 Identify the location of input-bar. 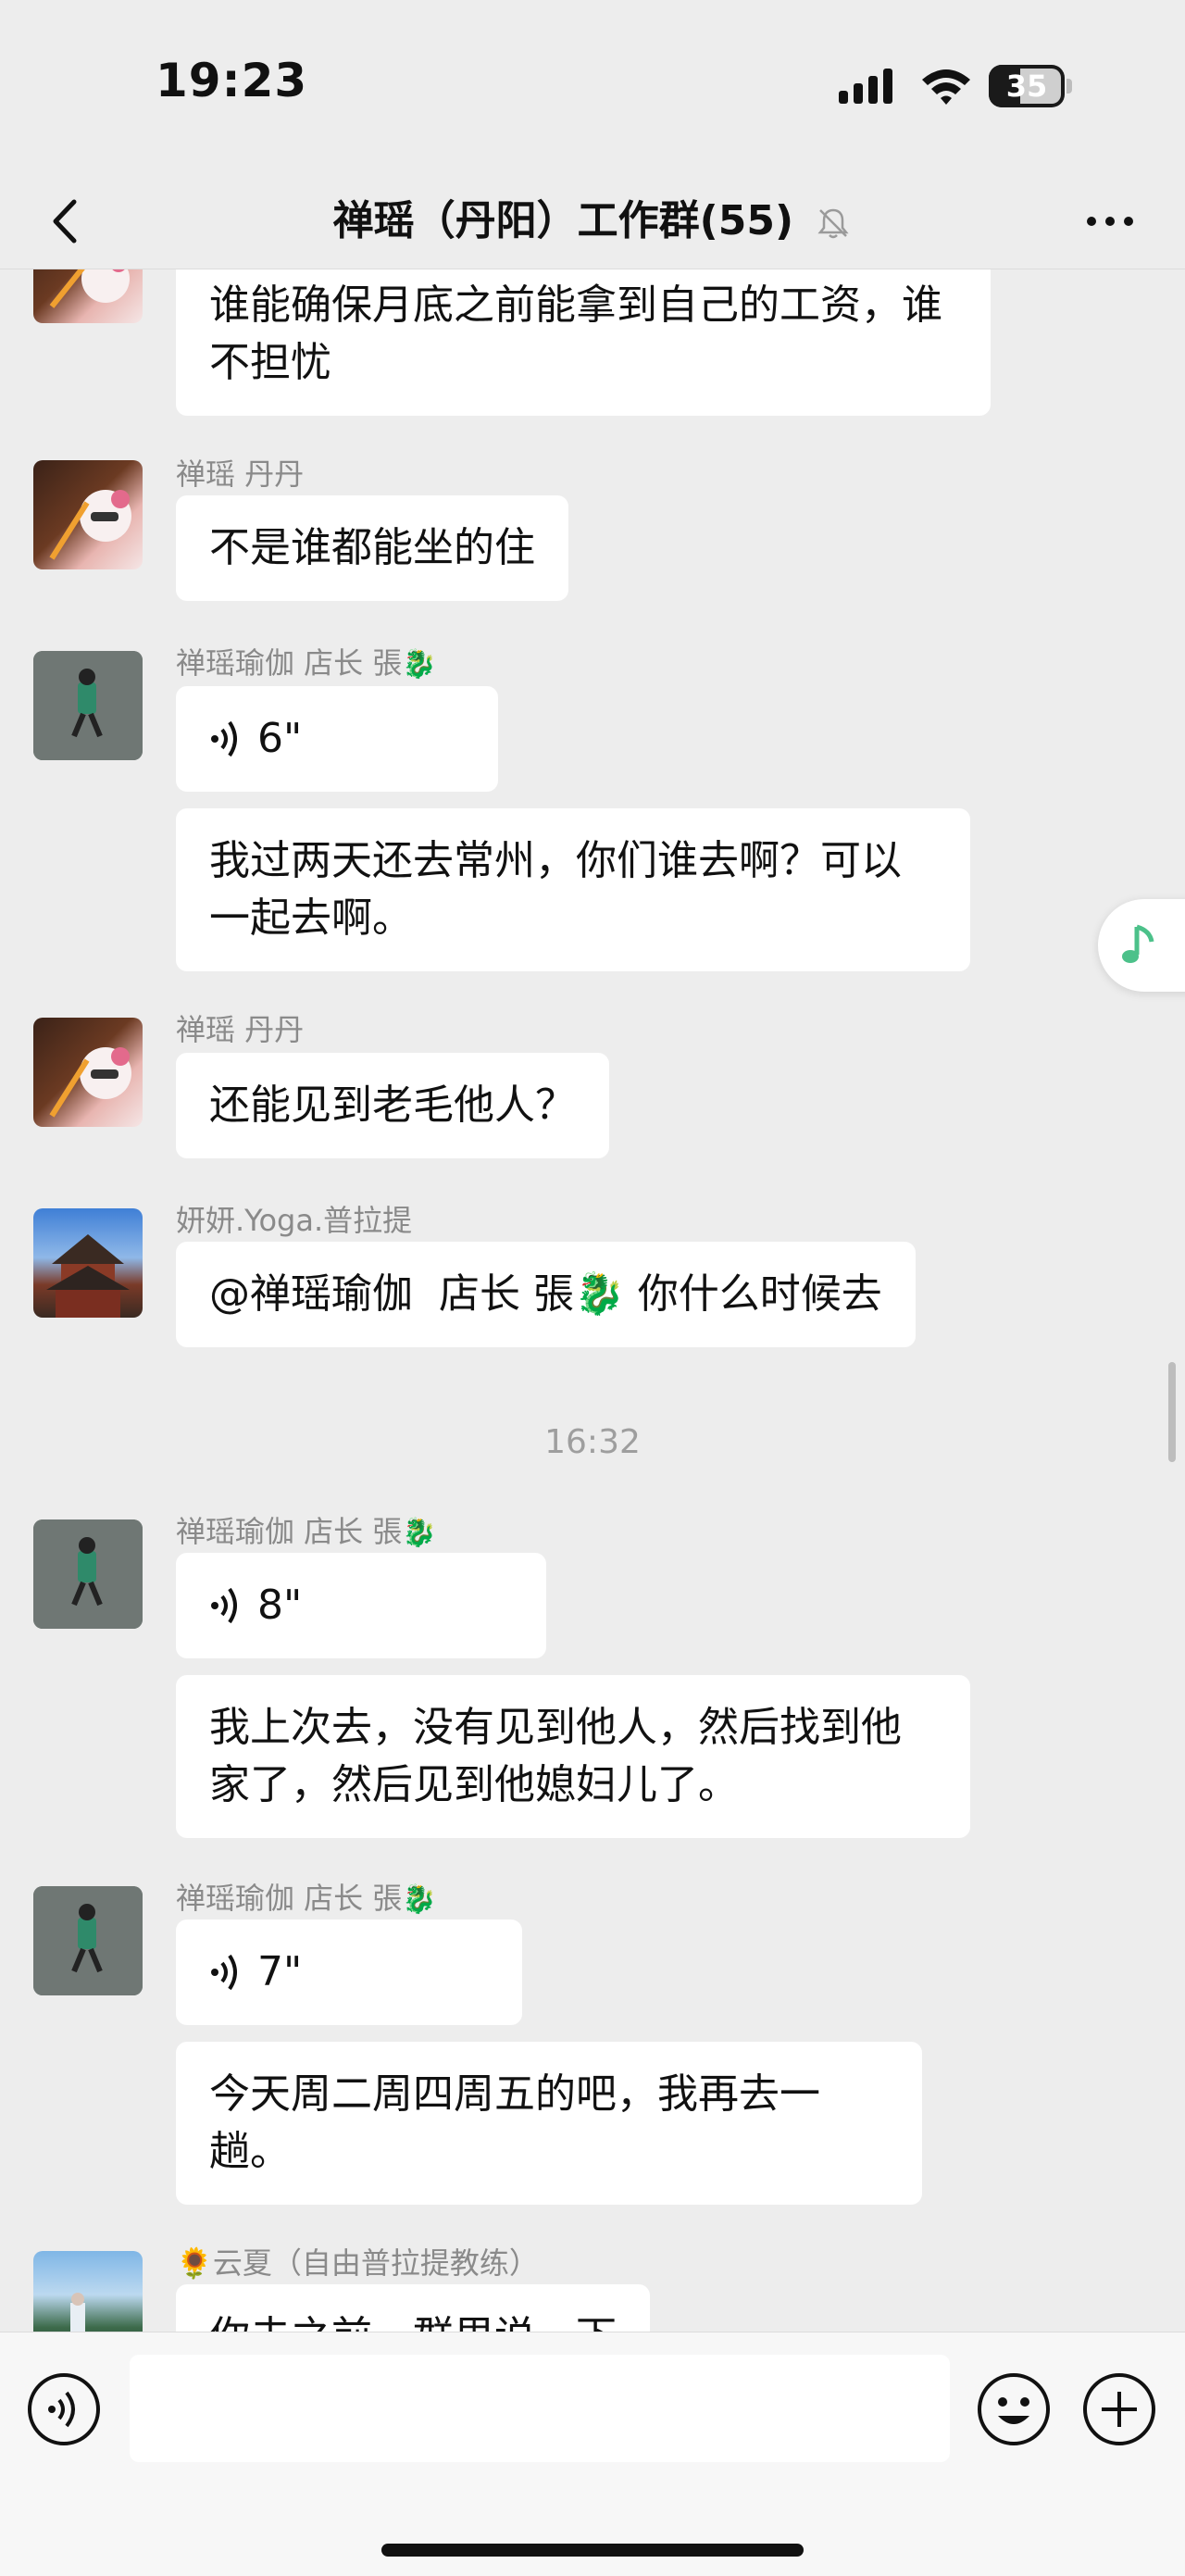
(592, 2454).